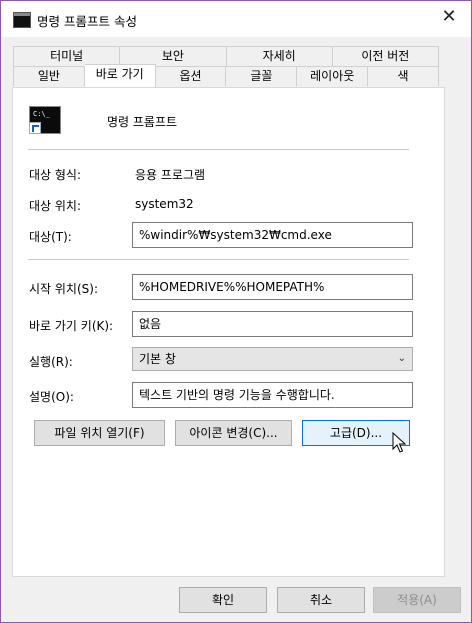 The width and height of the screenshot is (472, 623). What do you see at coordinates (173, 56) in the screenshot?
I see `tab-security: 보안` at bounding box center [173, 56].